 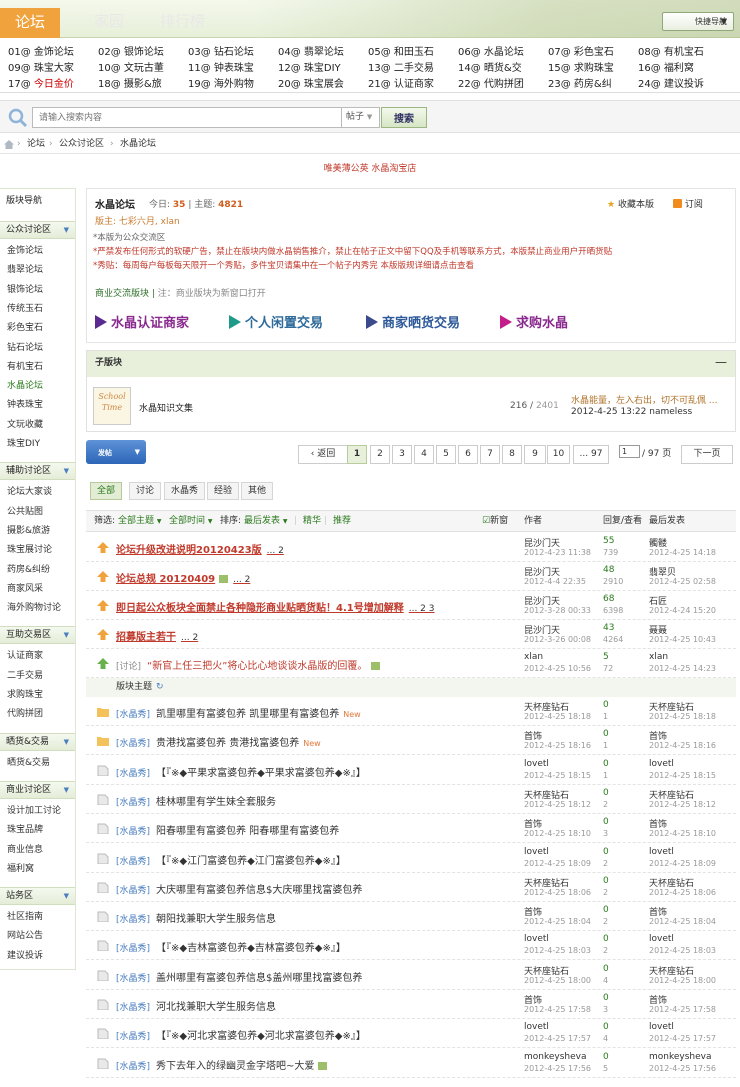 I want to click on thread-title: [水晶秀] 【『※◆江门富婆包养◆江门富婆包养◆※』】, so click(x=231, y=859).